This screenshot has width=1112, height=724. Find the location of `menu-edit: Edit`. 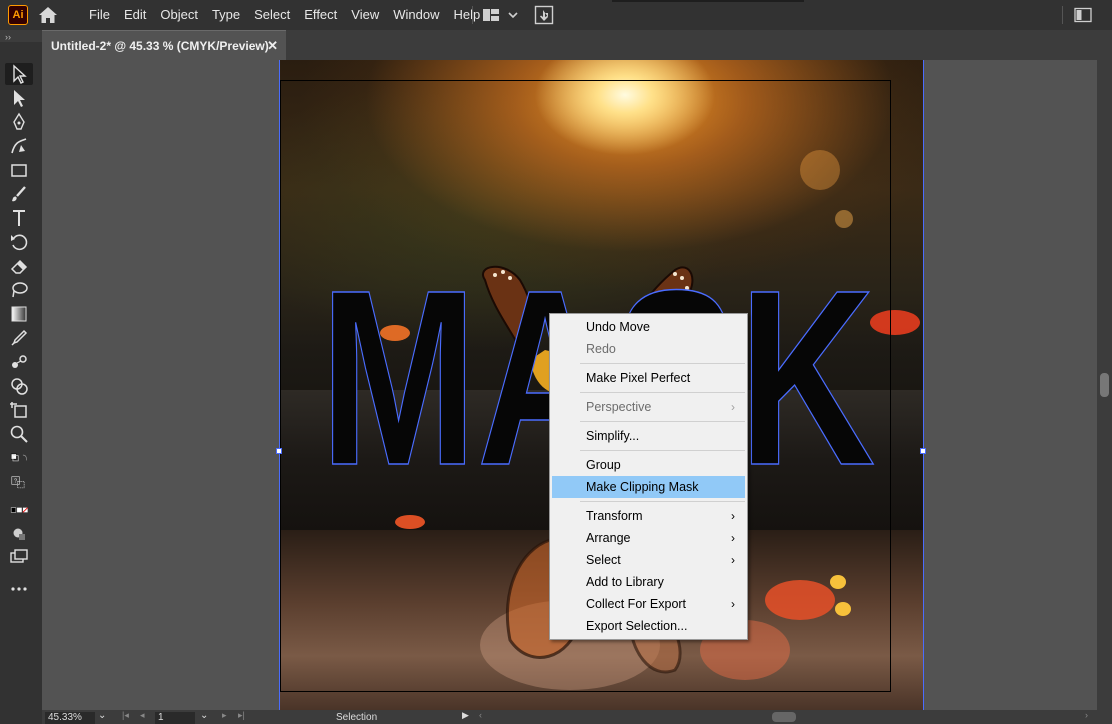

menu-edit: Edit is located at coordinates (135, 15).